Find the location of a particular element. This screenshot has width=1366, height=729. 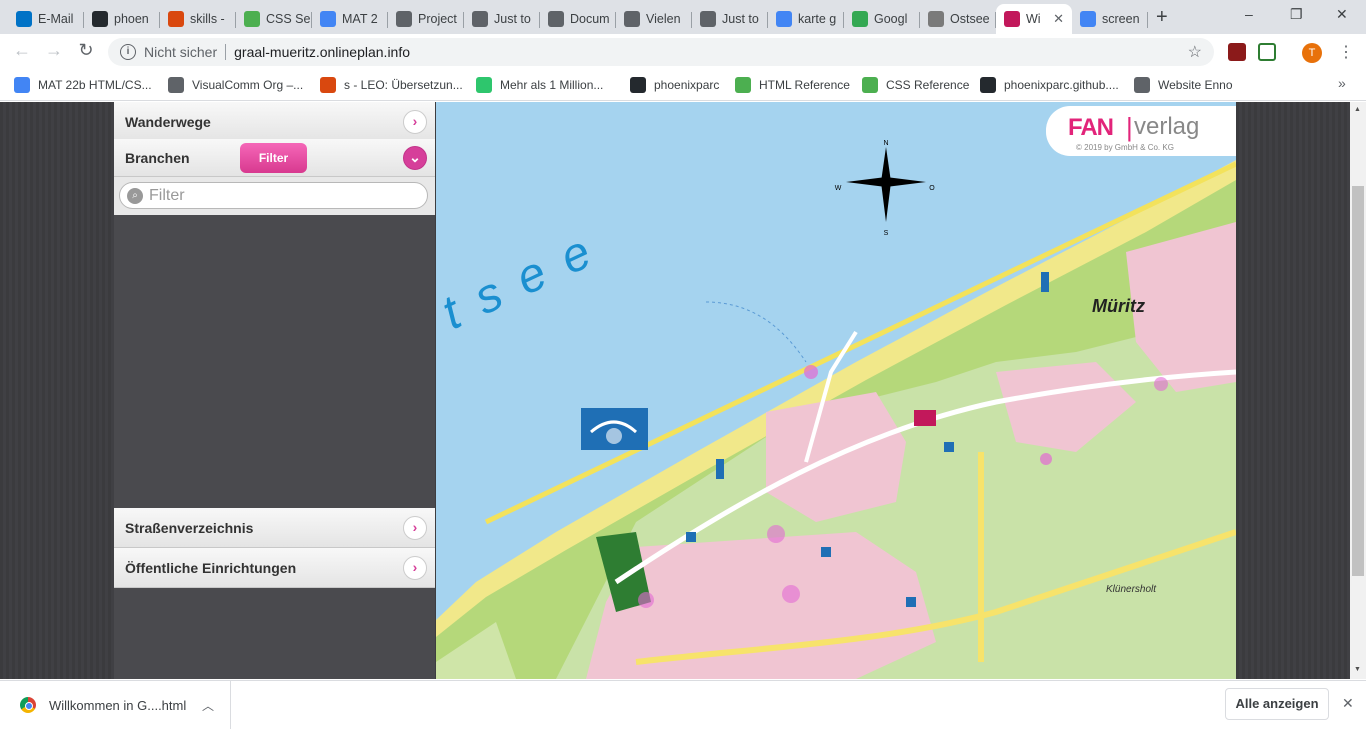

tab-3: skills - is located at coordinates (198, 19).